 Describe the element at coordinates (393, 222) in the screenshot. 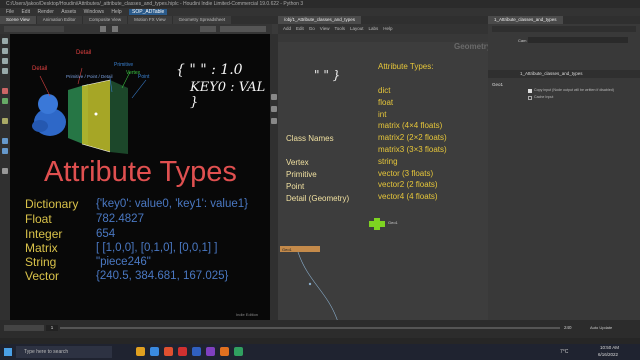

I see `geo-node-label: Geo1` at that location.